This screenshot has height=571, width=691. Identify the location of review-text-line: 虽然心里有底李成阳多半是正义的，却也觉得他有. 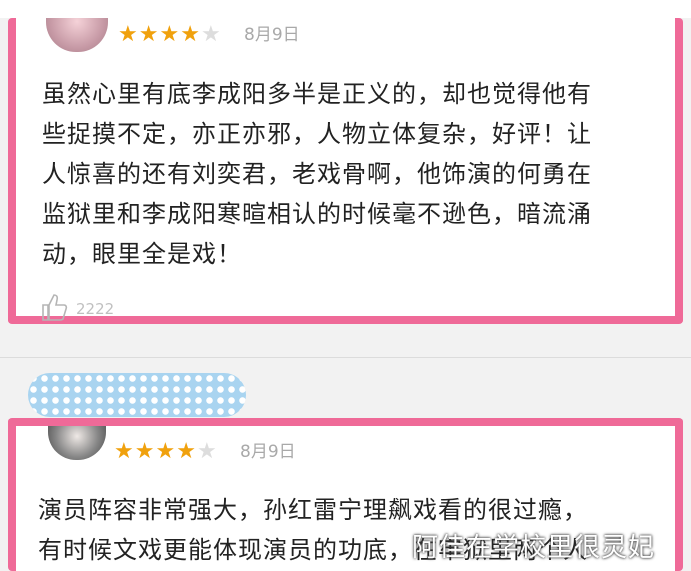
(317, 94).